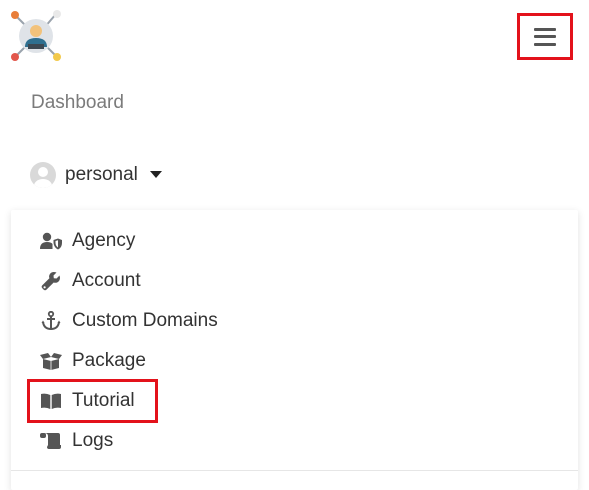 This screenshot has width=589, height=490. I want to click on menu-item-tutorial: Tutorial, so click(87, 401).